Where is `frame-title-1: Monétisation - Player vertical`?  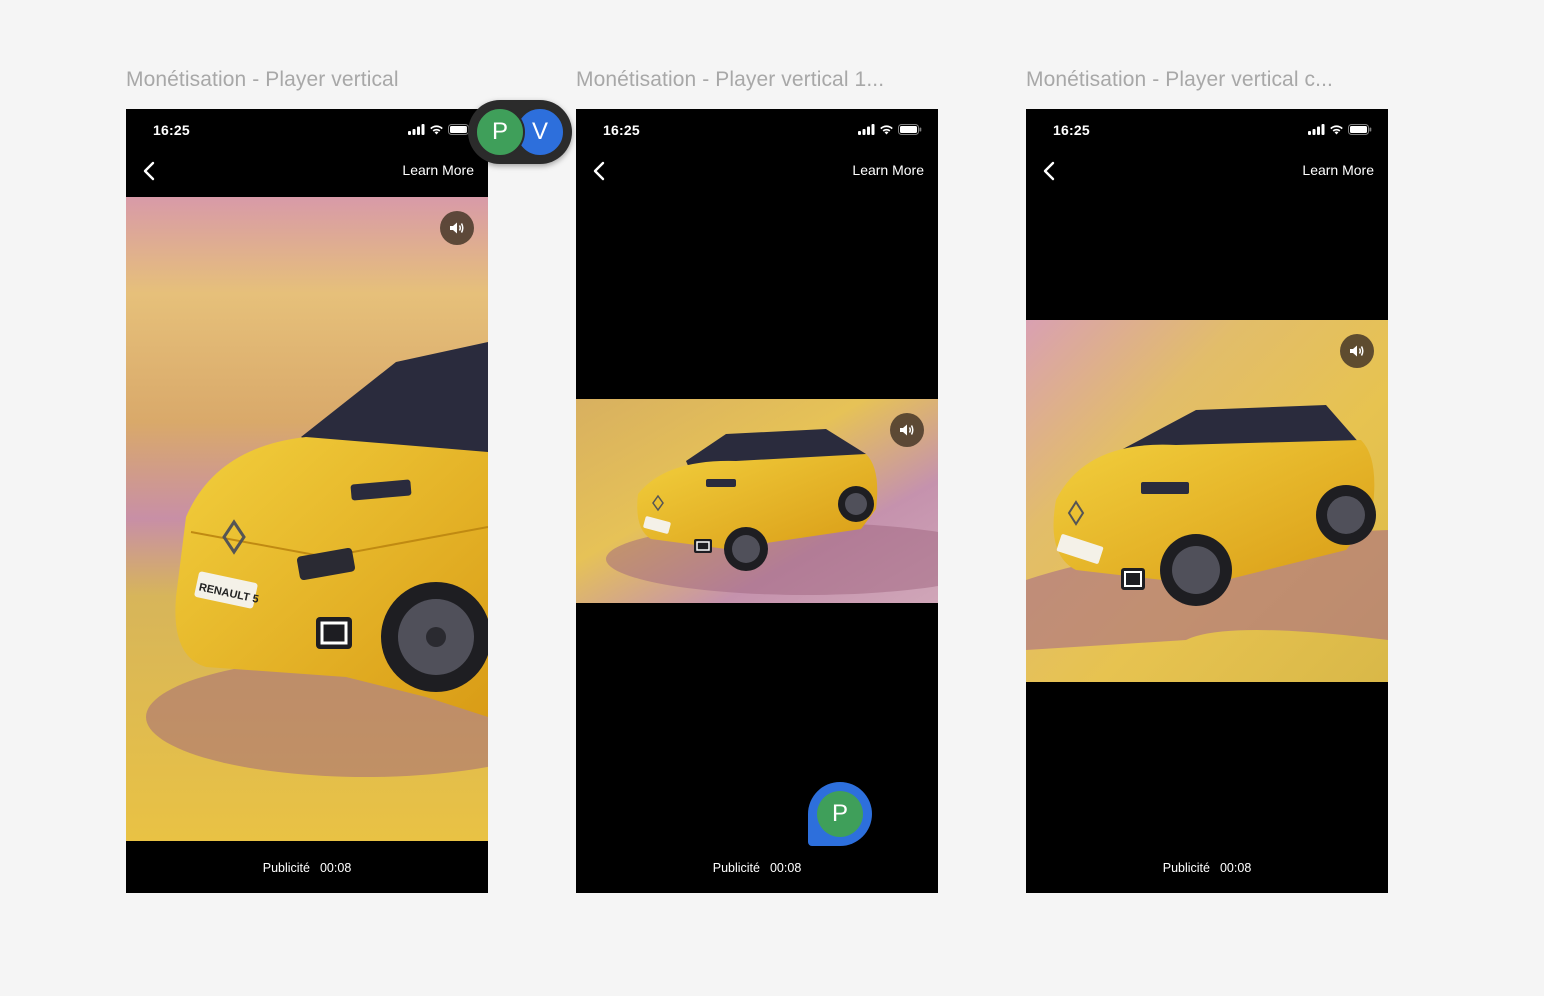 frame-title-1: Monétisation - Player vertical is located at coordinates (262, 80).